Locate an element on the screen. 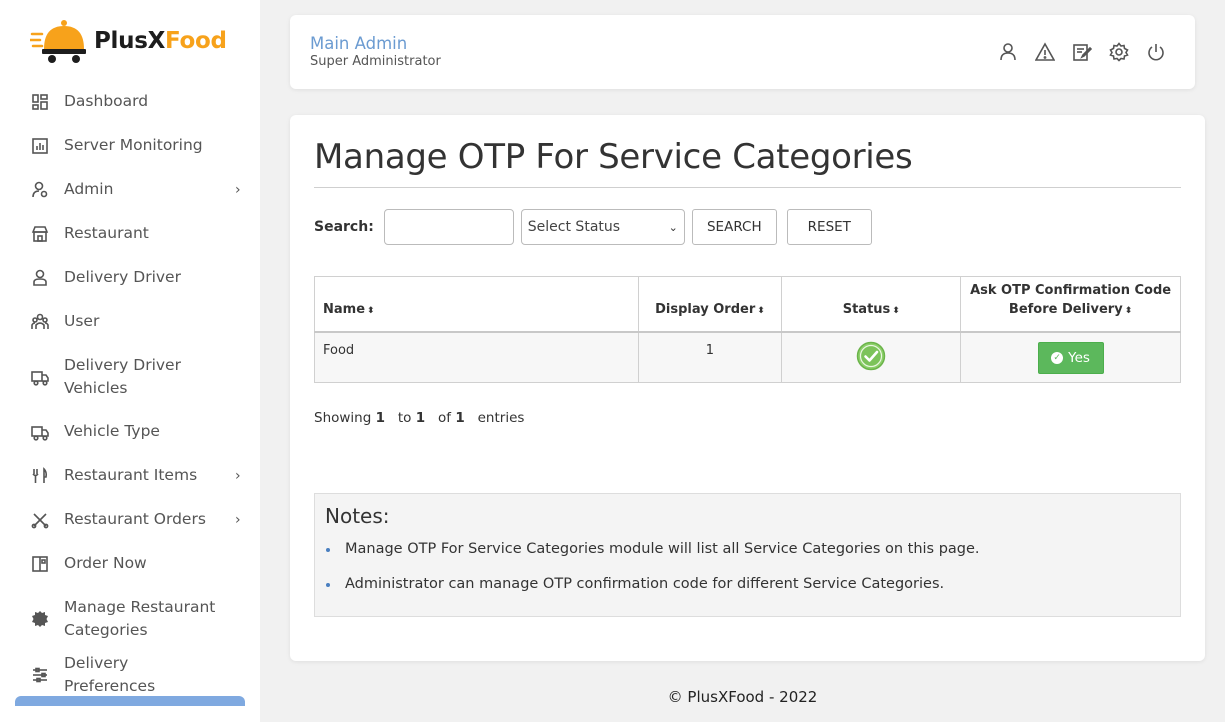 Image resolution: width=1225 pixels, height=722 pixels. reset-button: RESET is located at coordinates (829, 227).